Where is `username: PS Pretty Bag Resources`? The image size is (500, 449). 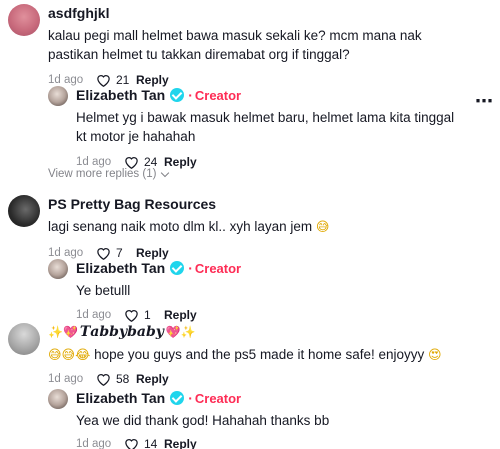
username: PS Pretty Bag Resources is located at coordinates (132, 204).